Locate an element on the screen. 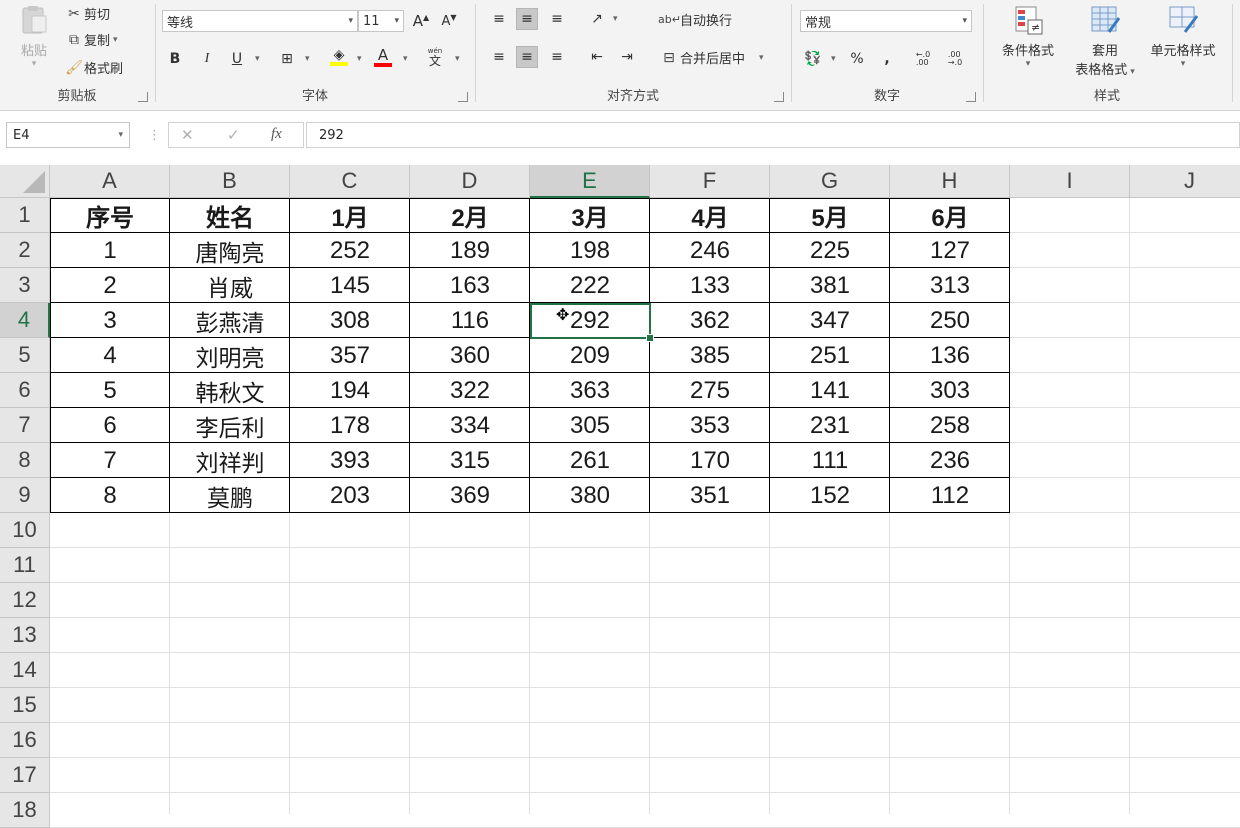  row-header-13: 13 is located at coordinates (25, 635).